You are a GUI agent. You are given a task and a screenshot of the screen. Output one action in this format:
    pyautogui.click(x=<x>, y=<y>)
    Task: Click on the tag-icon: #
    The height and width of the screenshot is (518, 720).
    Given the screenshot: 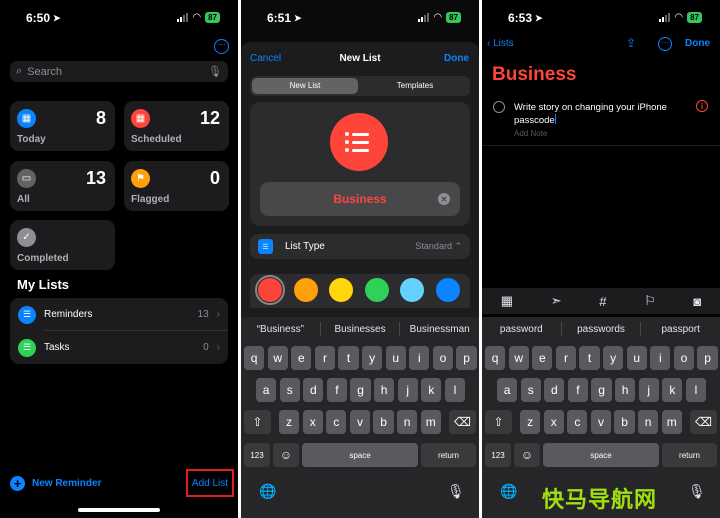 What is the action you would take?
    pyautogui.click(x=602, y=301)
    